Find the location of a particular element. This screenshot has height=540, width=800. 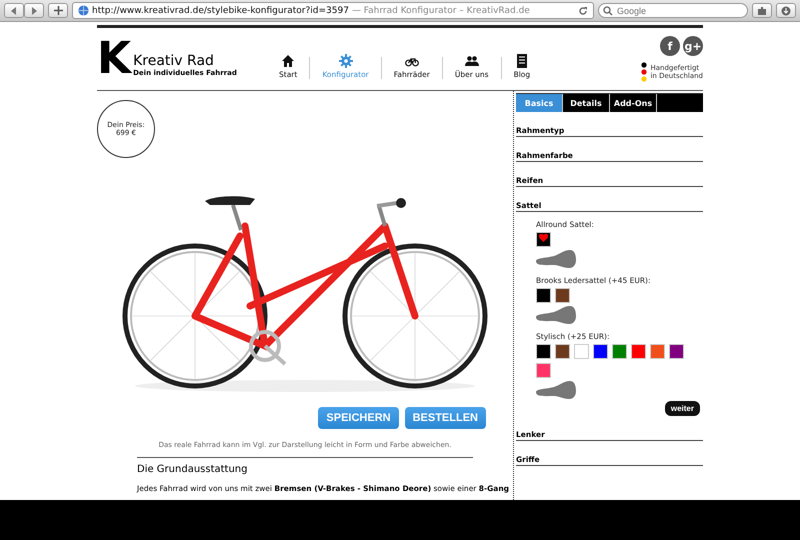

logo-letter: K is located at coordinates (114, 59).